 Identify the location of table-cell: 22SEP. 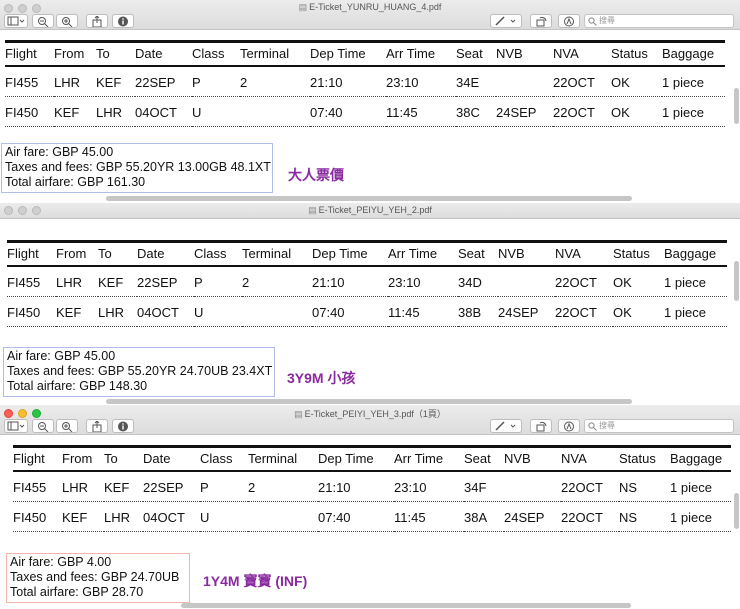
(171, 486).